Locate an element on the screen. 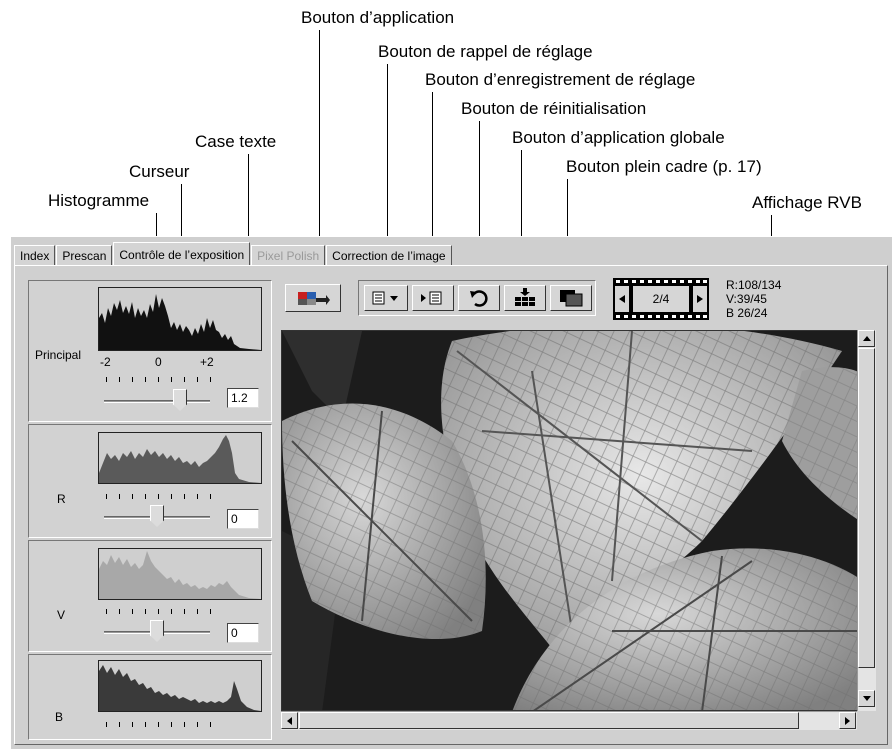  tab-image-correction: Correction de l’image is located at coordinates (389, 255).